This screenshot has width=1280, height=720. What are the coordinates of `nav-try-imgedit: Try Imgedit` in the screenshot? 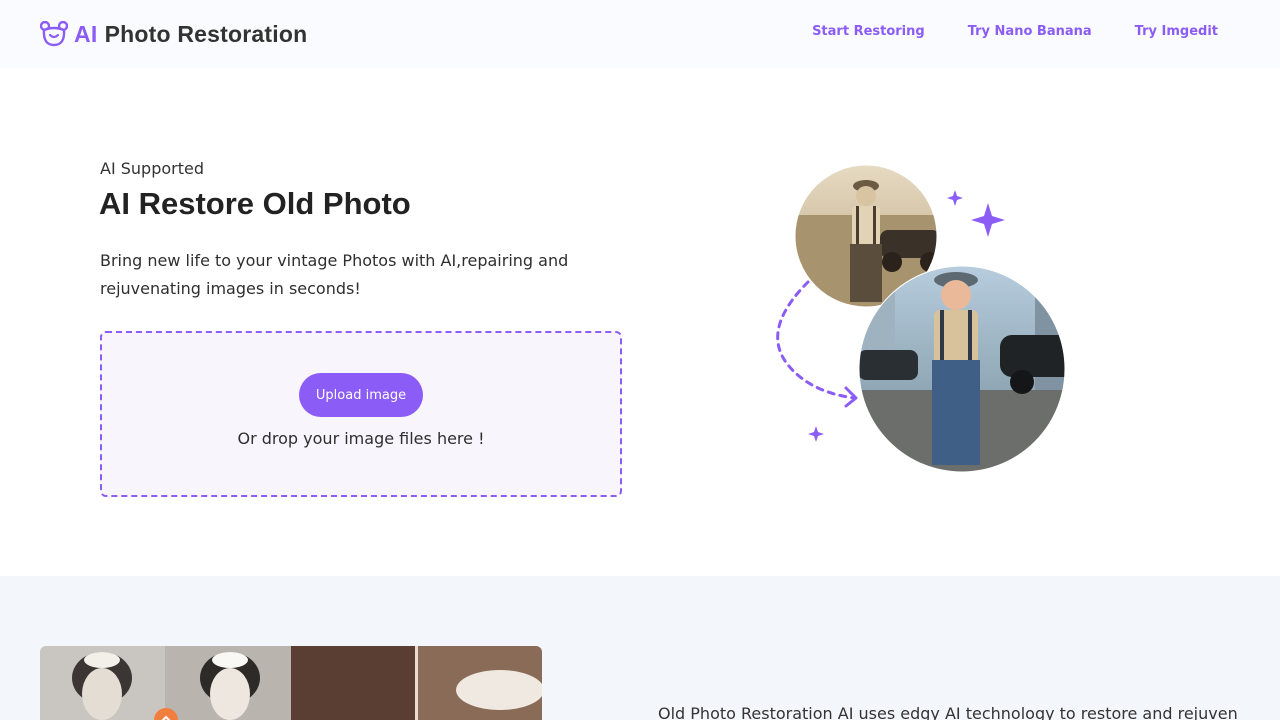 It's located at (1176, 31).